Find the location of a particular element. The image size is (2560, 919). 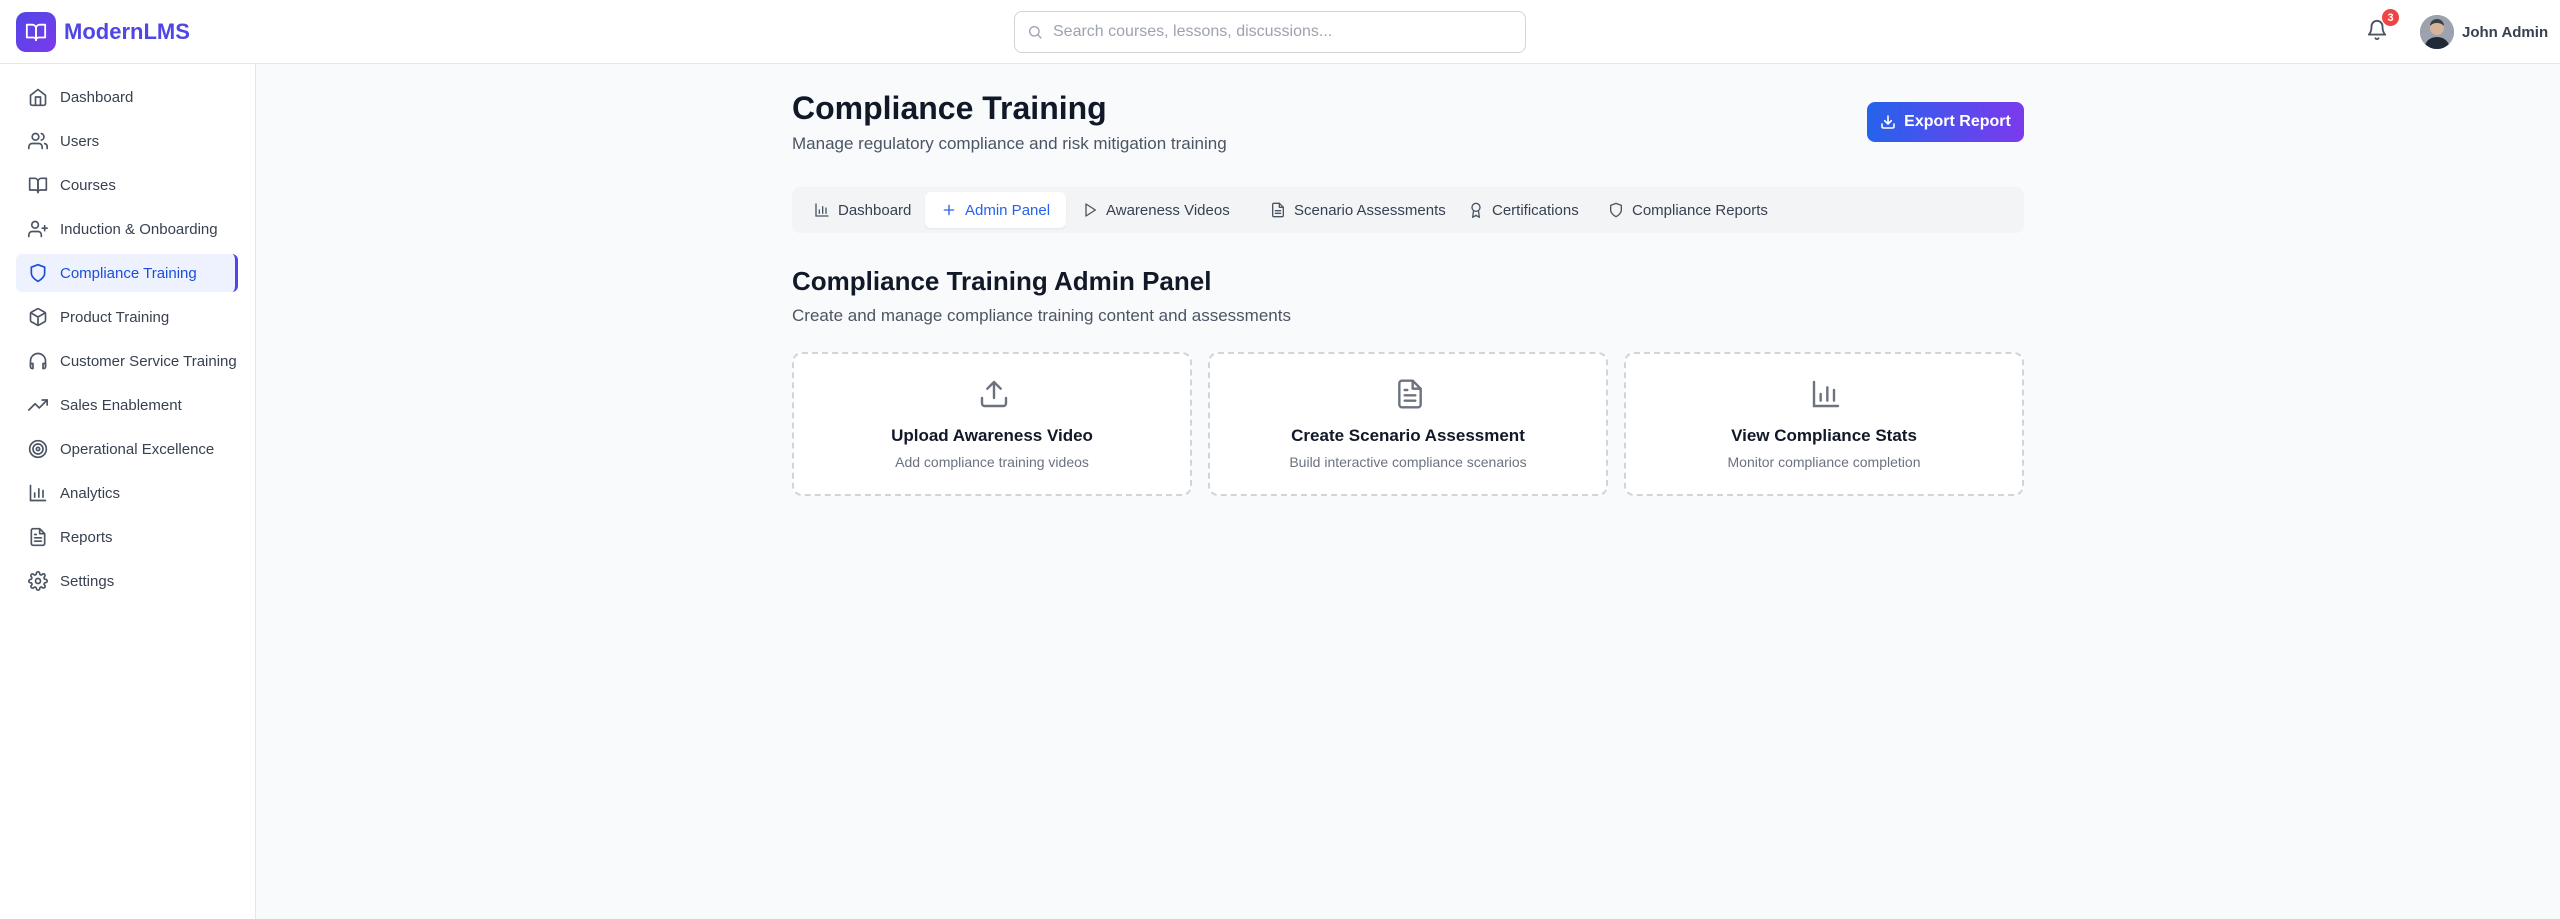

export-report-label: Export Report is located at coordinates (1957, 121).